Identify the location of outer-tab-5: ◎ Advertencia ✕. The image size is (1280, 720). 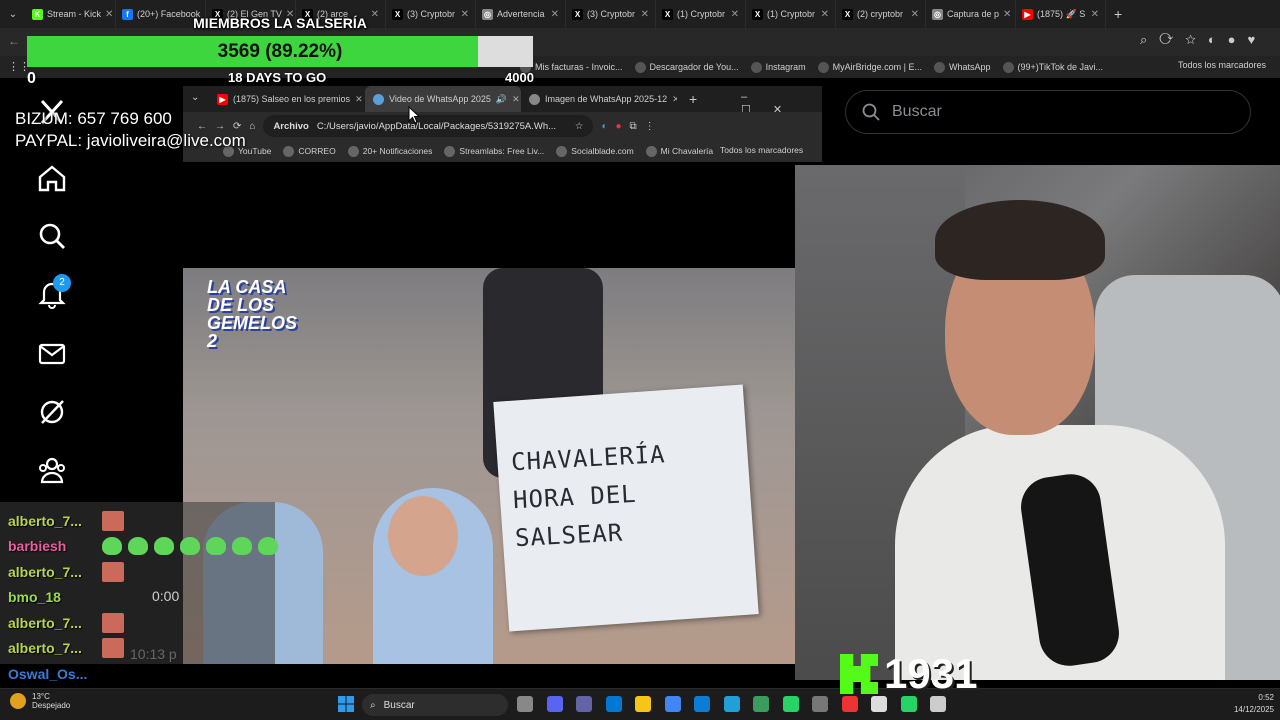
(521, 14).